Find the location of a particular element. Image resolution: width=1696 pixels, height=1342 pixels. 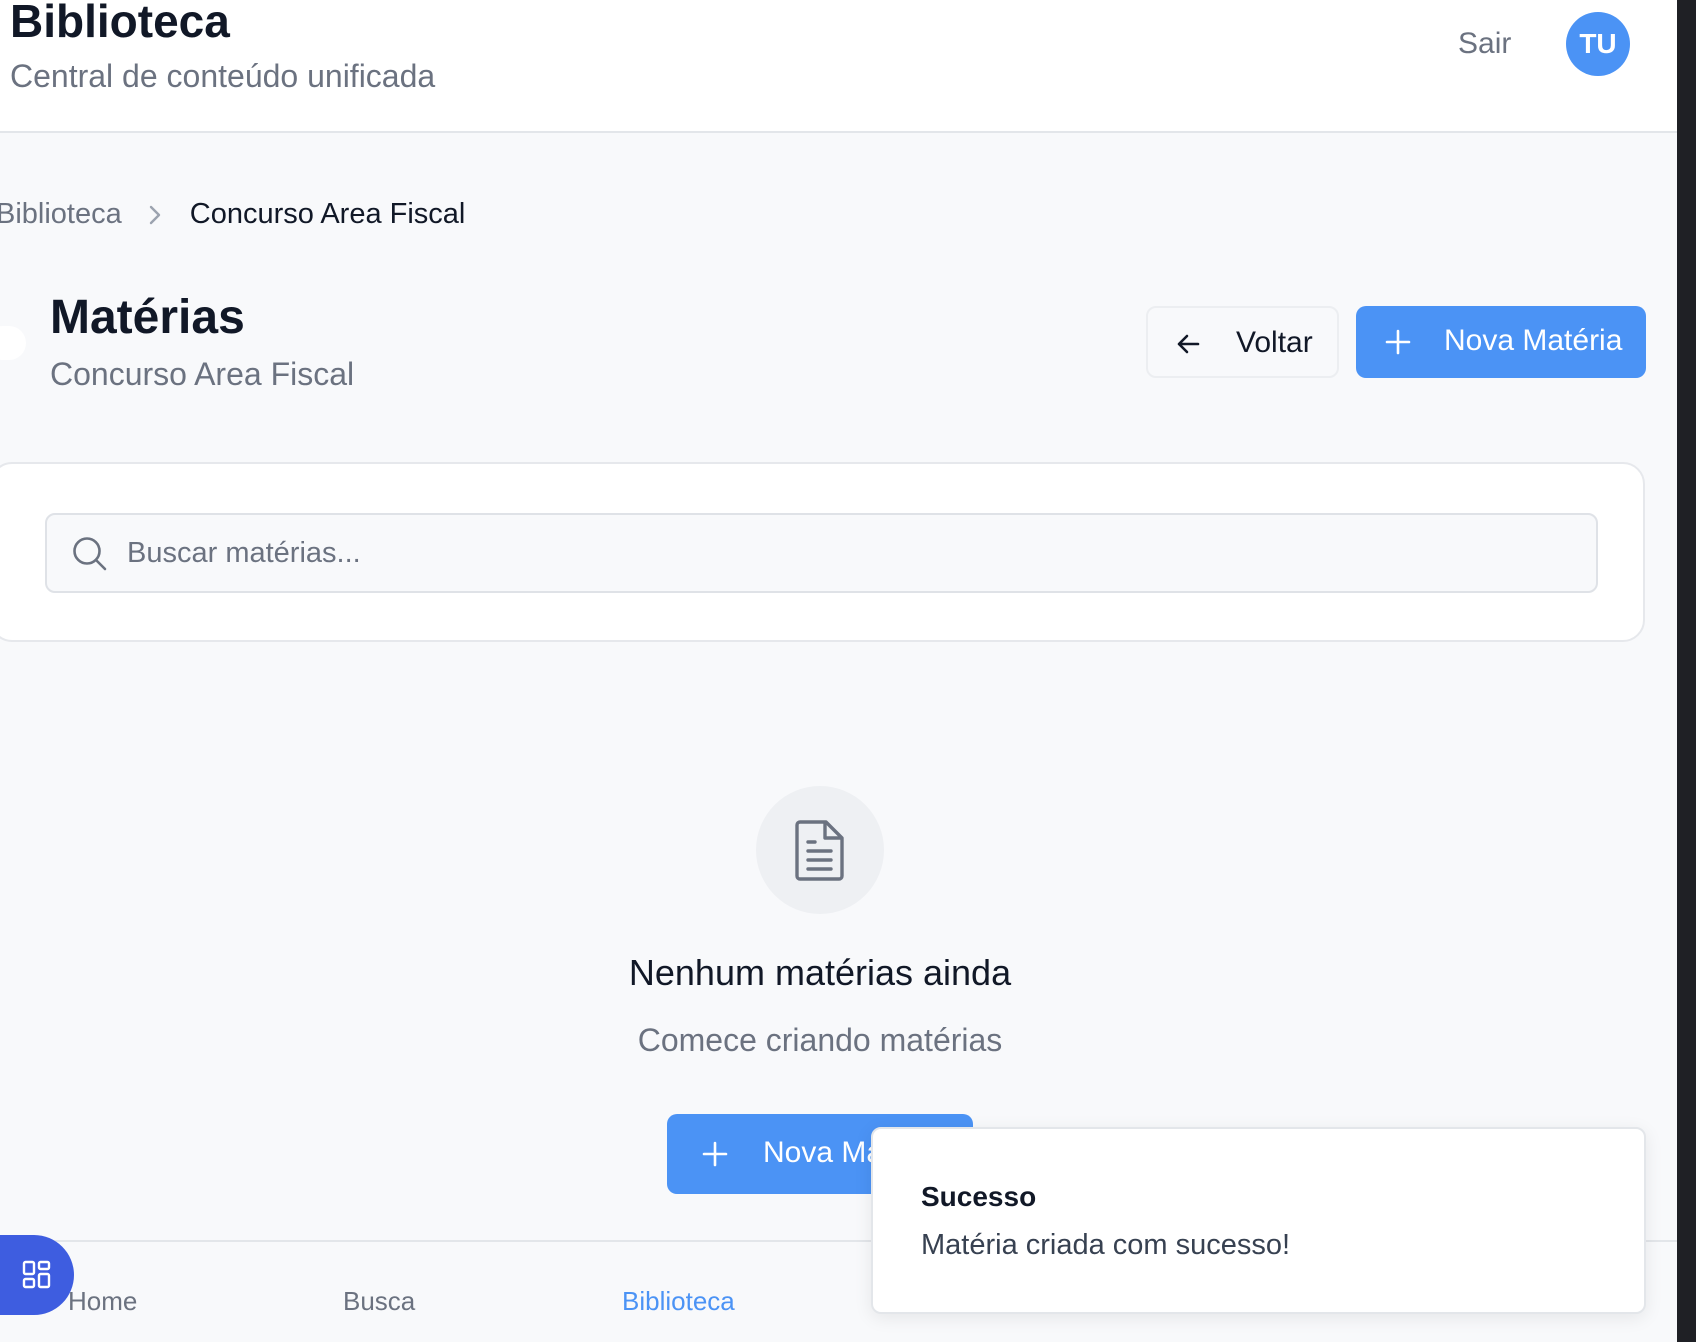

chevron-right-icon is located at coordinates (155, 215).